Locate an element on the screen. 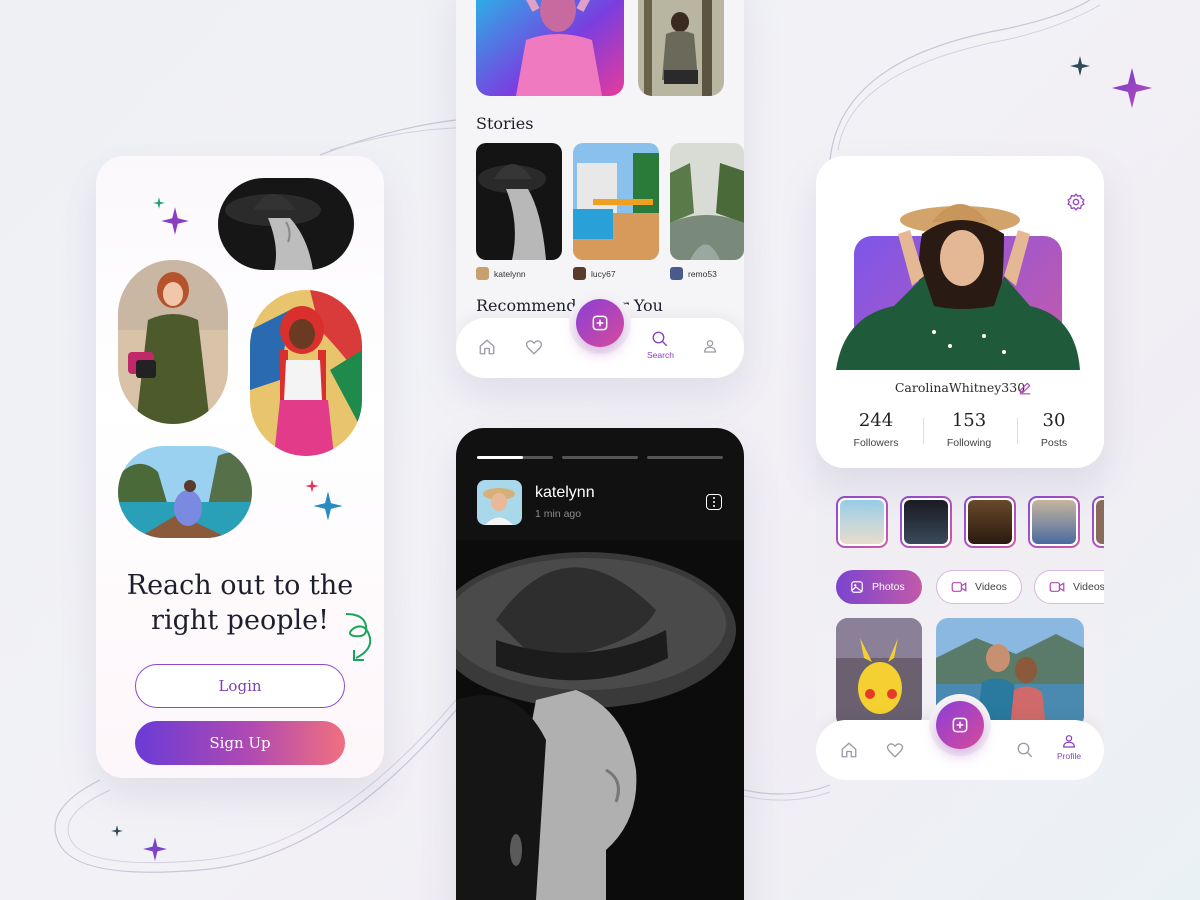 Image resolution: width=1200 pixels, height=900 pixels. filter-photos-label: Photos is located at coordinates (888, 587).